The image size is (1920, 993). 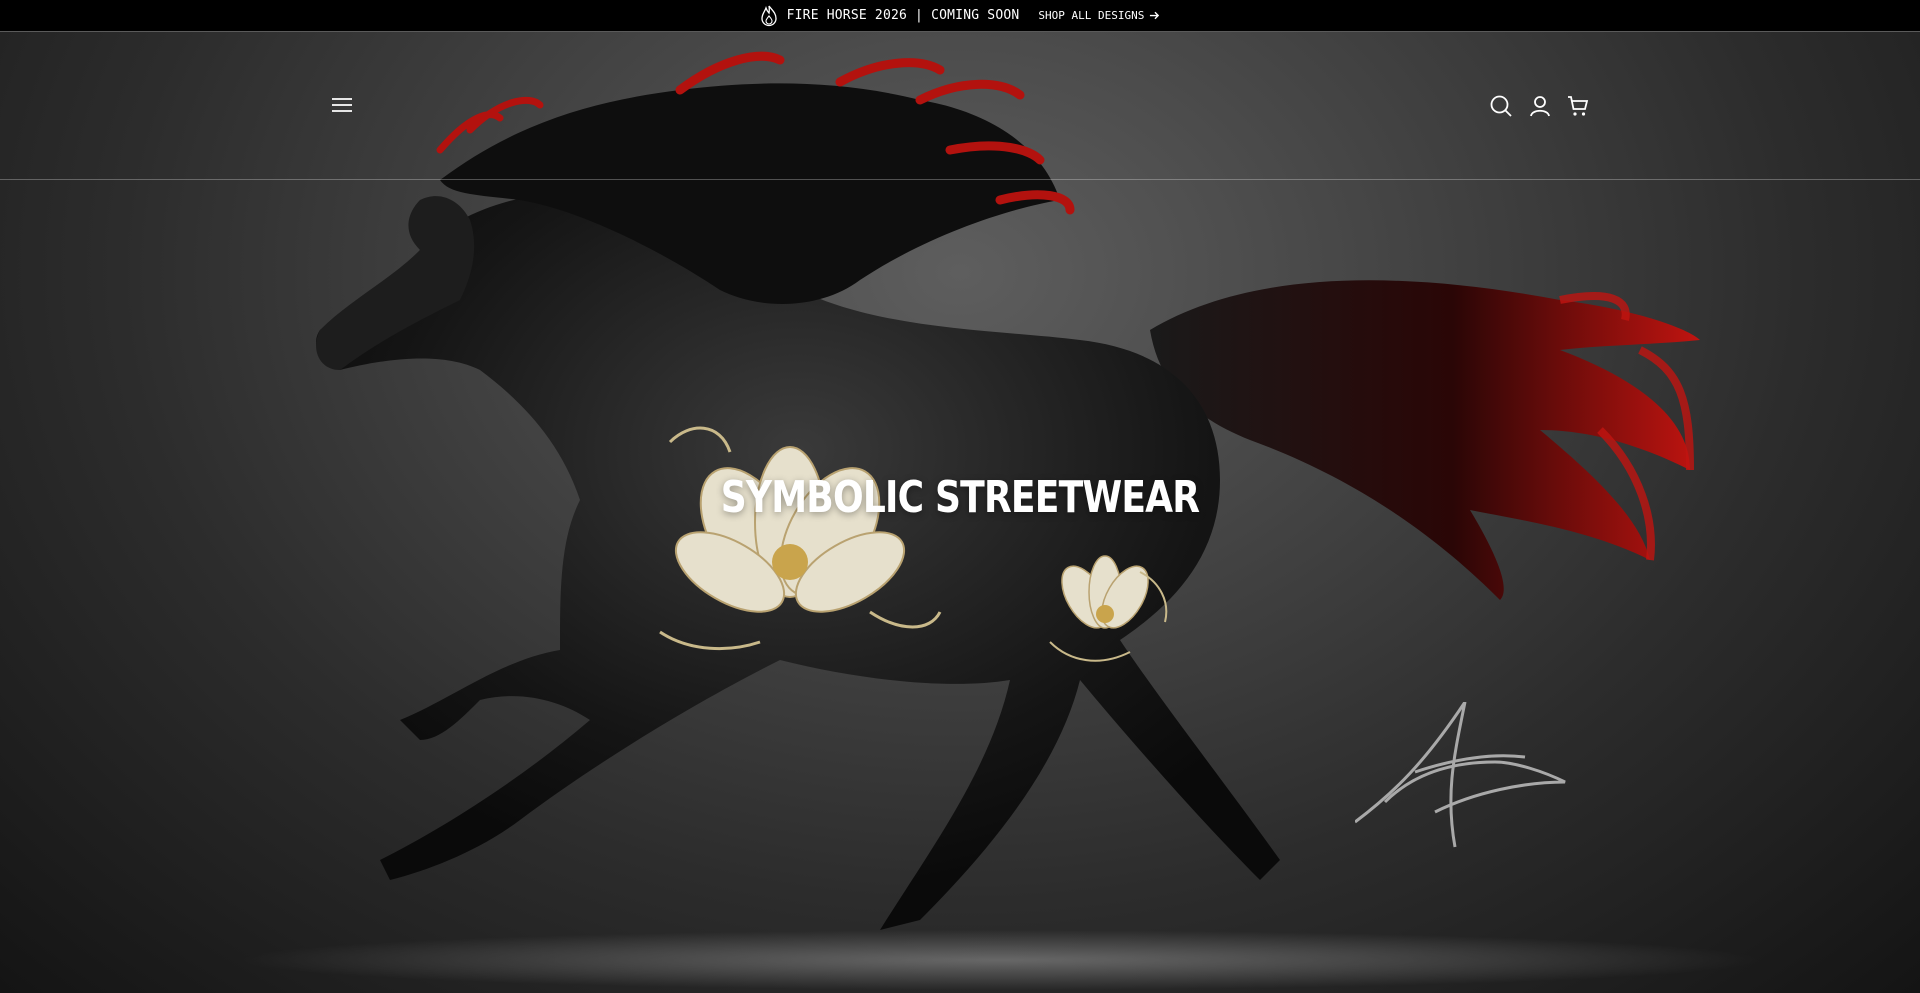 I want to click on hero-title: SYMBOLIC STREETWEAR, so click(x=960, y=497).